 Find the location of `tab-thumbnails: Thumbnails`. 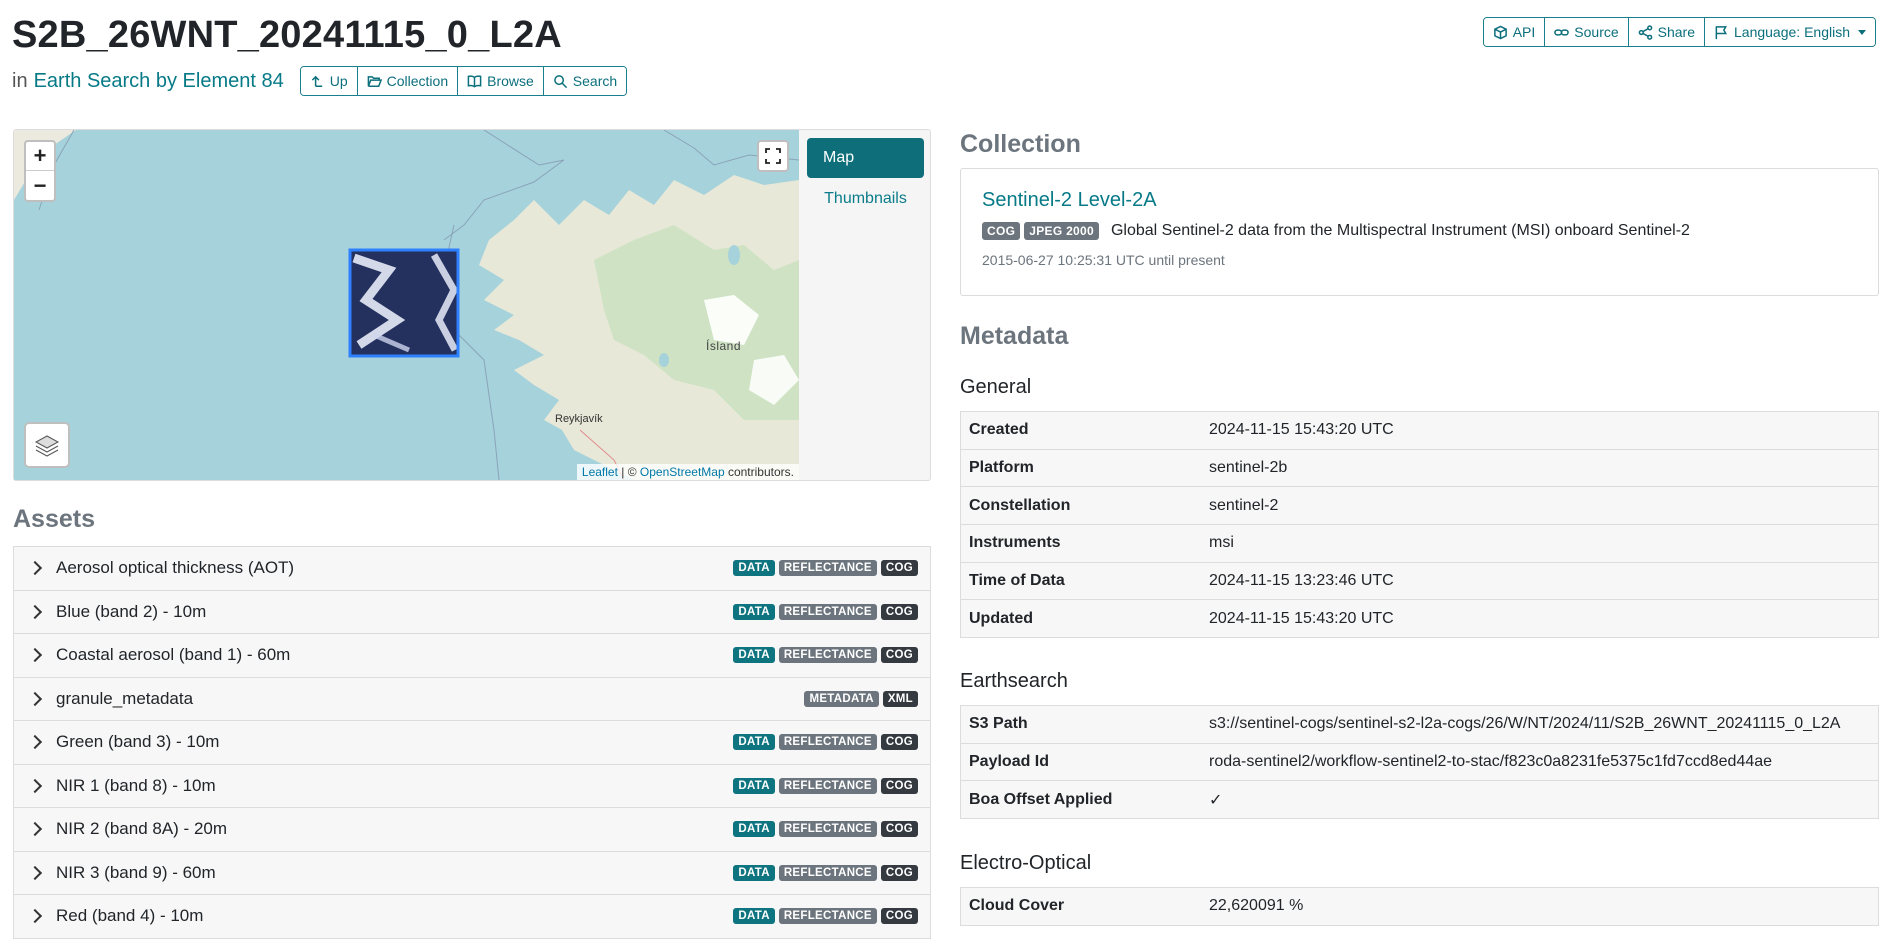

tab-thumbnails: Thumbnails is located at coordinates (865, 199).